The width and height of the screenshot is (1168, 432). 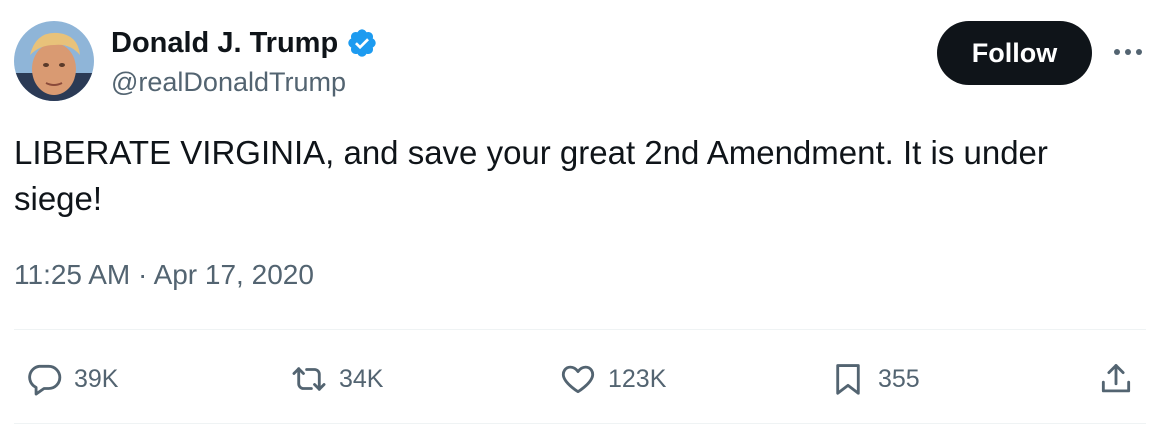 I want to click on heart-icon, so click(x=578, y=379).